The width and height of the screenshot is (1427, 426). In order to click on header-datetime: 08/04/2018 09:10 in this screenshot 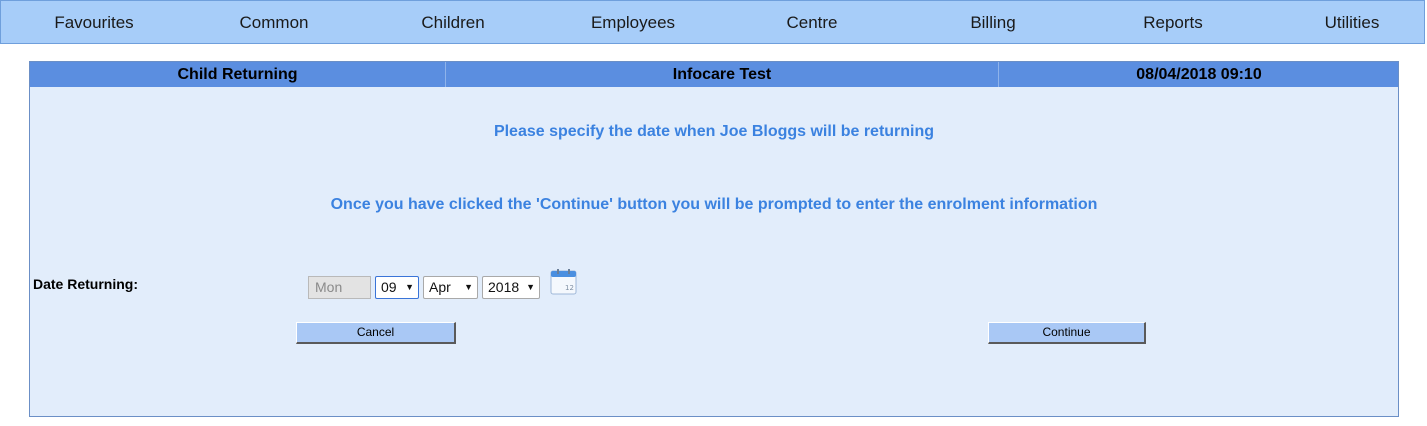, I will do `click(1199, 74)`.